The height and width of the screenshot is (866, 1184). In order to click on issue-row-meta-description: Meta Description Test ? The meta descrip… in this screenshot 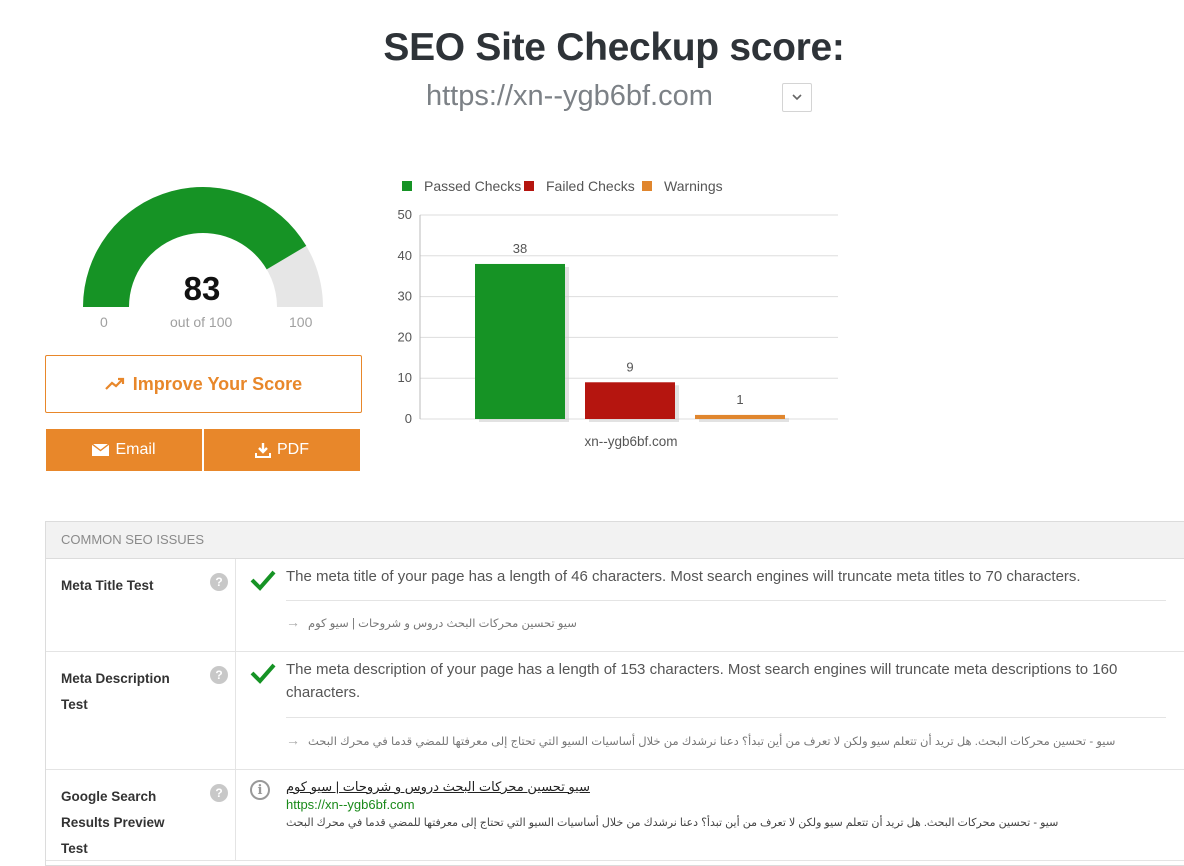, I will do `click(615, 711)`.